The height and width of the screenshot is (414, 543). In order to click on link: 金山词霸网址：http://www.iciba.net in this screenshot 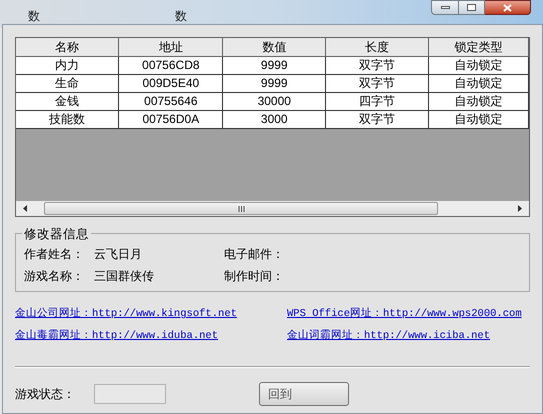, I will do `click(408, 336)`.